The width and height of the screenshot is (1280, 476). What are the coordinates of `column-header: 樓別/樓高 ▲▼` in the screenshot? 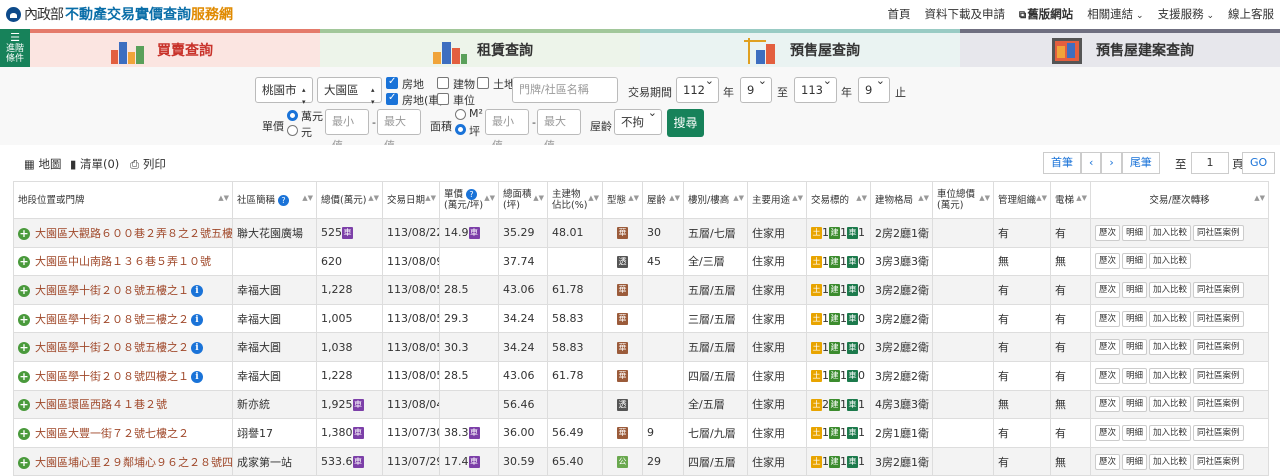 It's located at (715, 200).